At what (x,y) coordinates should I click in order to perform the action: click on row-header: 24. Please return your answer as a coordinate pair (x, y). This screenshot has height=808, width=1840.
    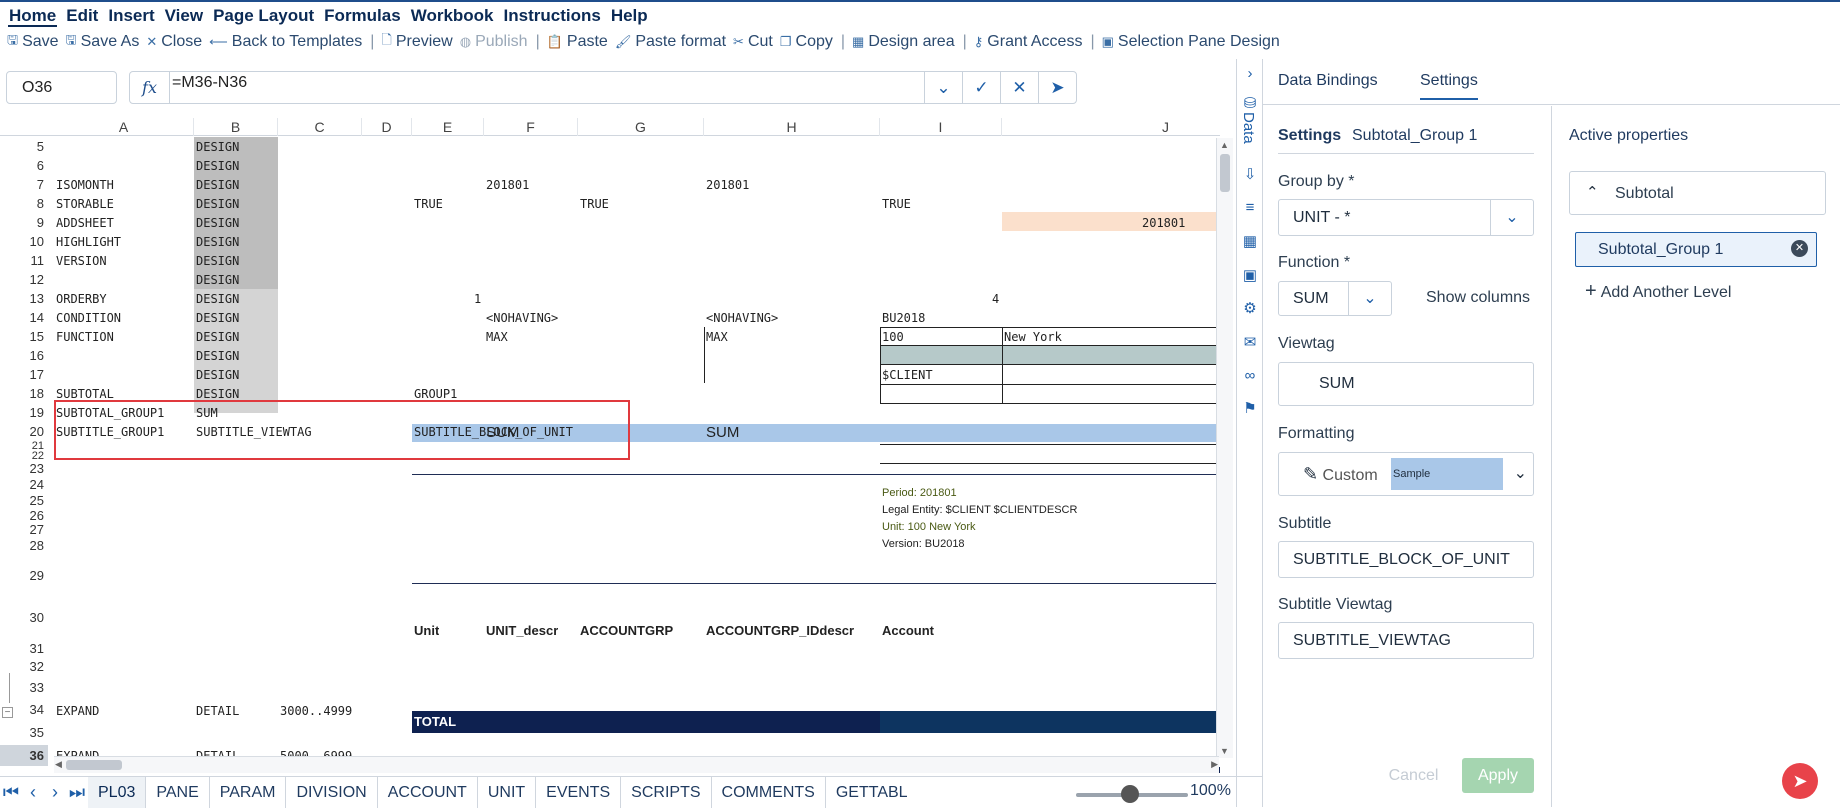
    Looking at the image, I should click on (24, 485).